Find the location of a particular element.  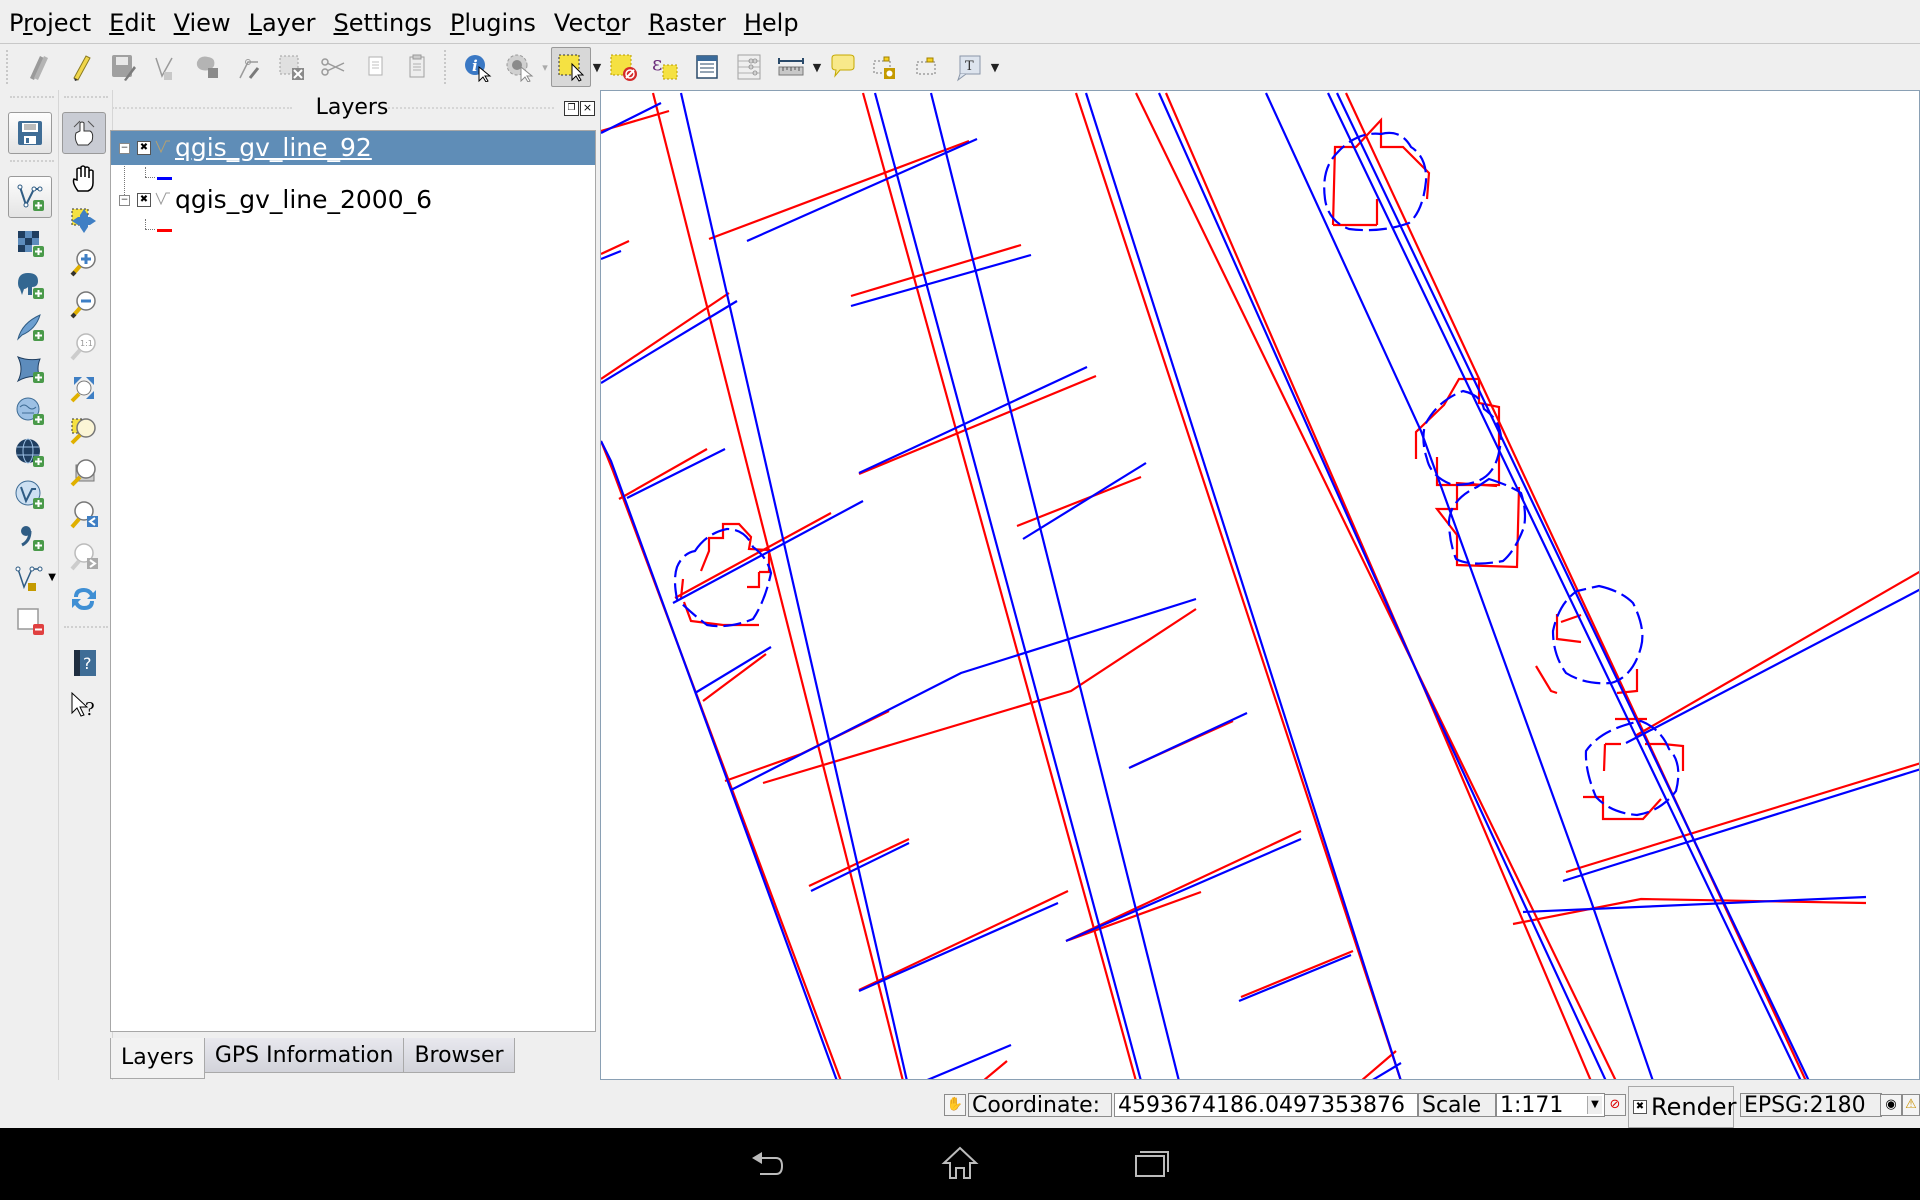

annotation-dropdown: ▼ is located at coordinates (995, 67).